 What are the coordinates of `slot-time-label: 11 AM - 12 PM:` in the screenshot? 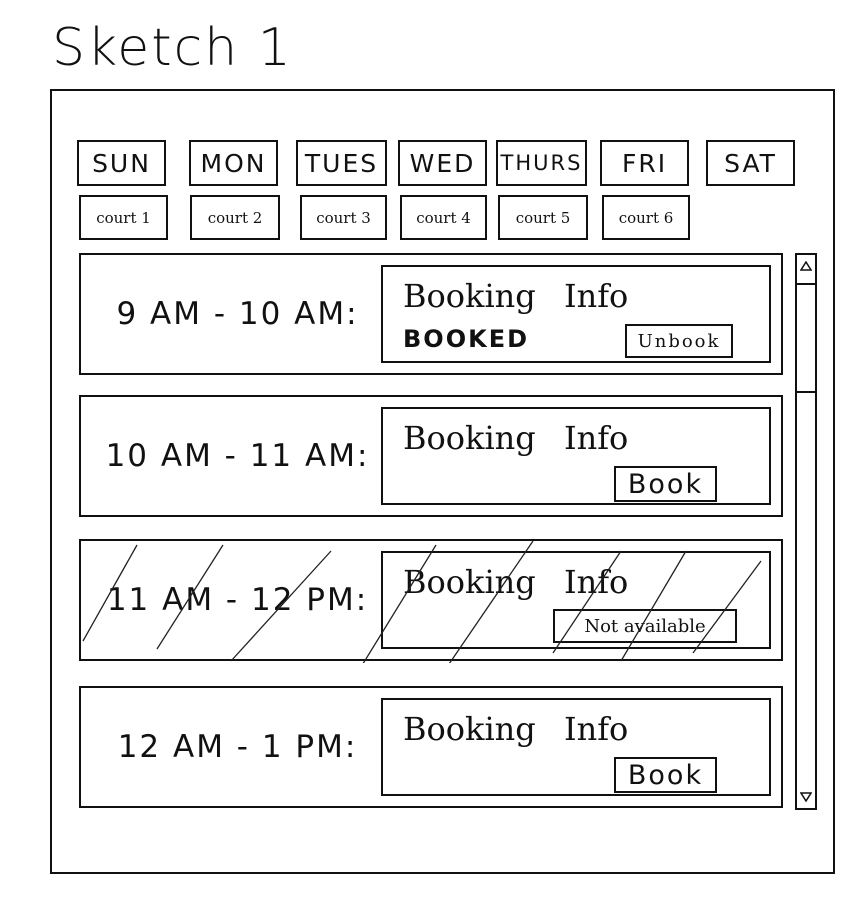 It's located at (237, 600).